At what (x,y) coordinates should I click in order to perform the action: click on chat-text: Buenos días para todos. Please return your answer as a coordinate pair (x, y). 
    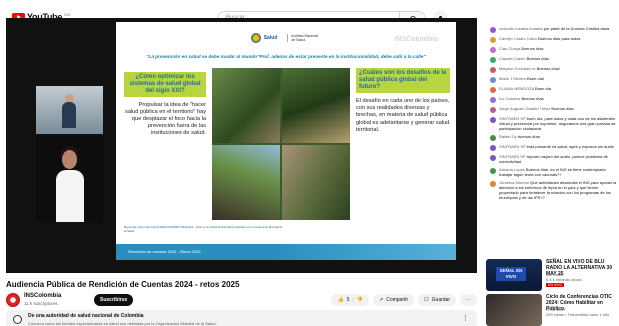
    Looking at the image, I should click on (559, 38).